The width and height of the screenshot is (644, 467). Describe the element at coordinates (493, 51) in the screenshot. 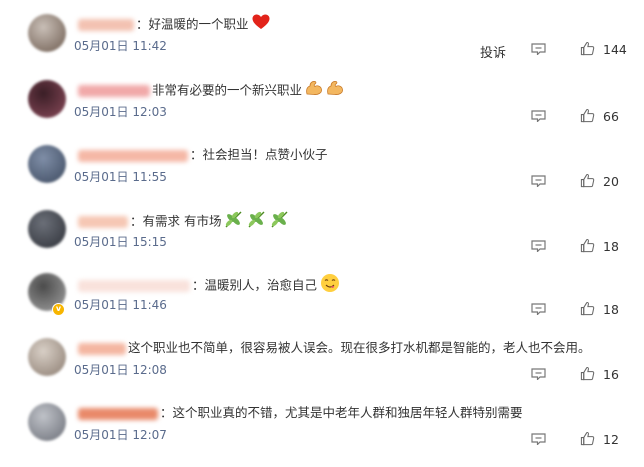

I see `report-link: 投诉` at that location.